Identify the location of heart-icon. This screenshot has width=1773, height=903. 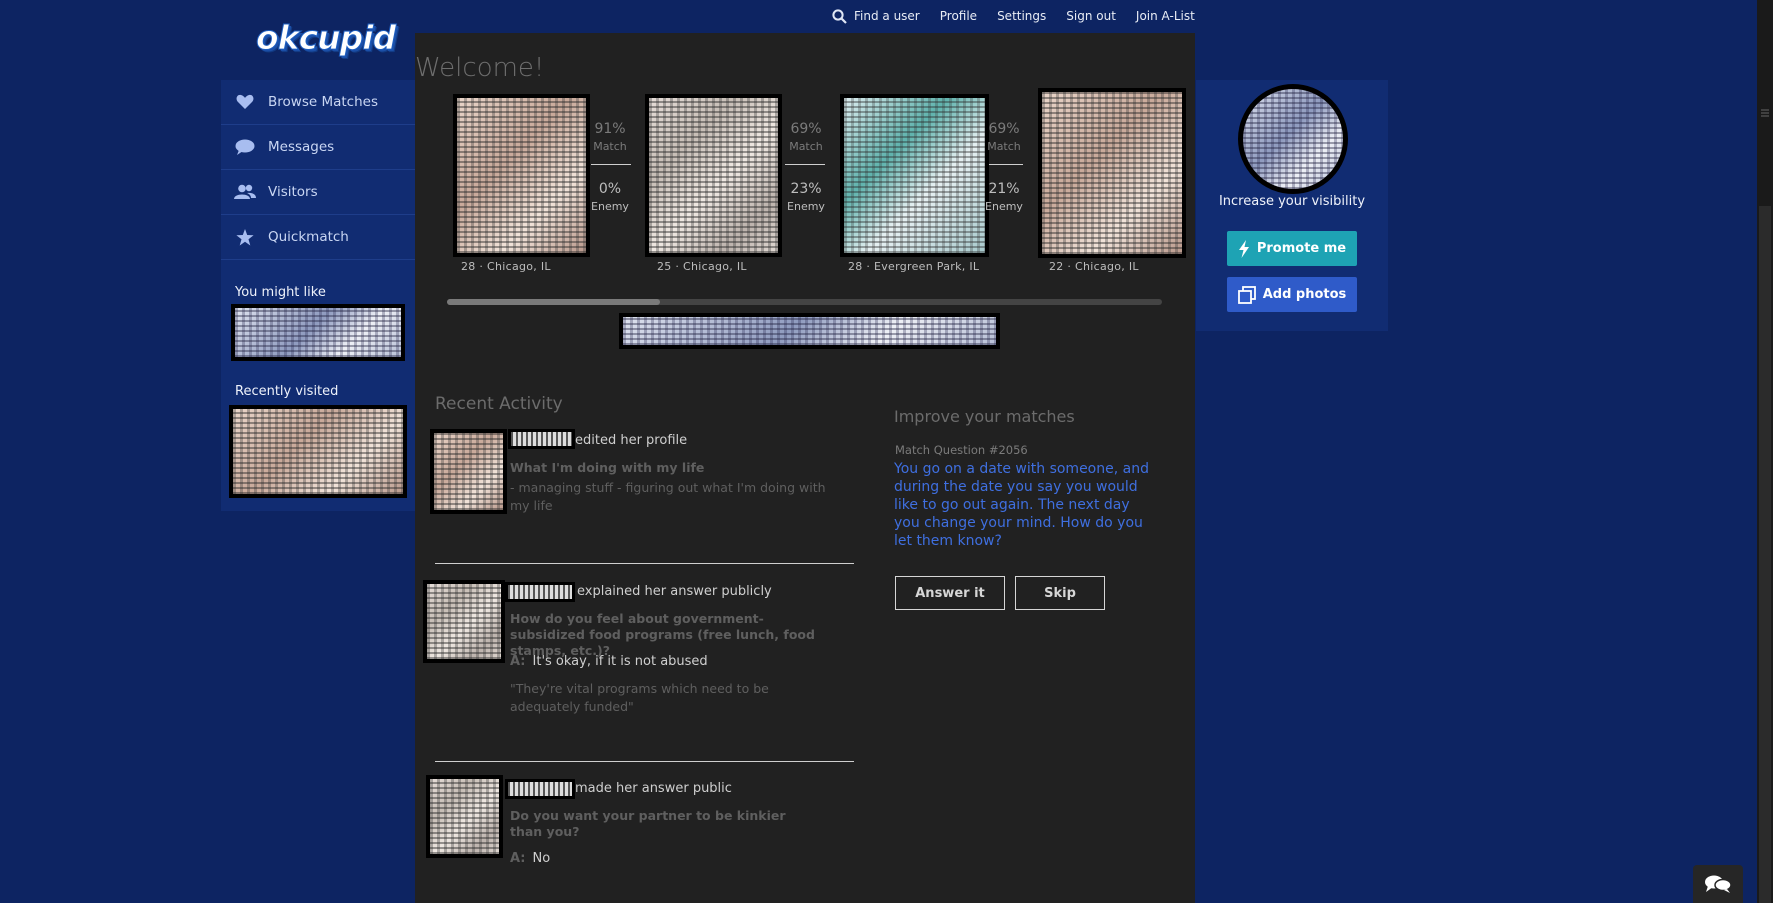
(245, 102).